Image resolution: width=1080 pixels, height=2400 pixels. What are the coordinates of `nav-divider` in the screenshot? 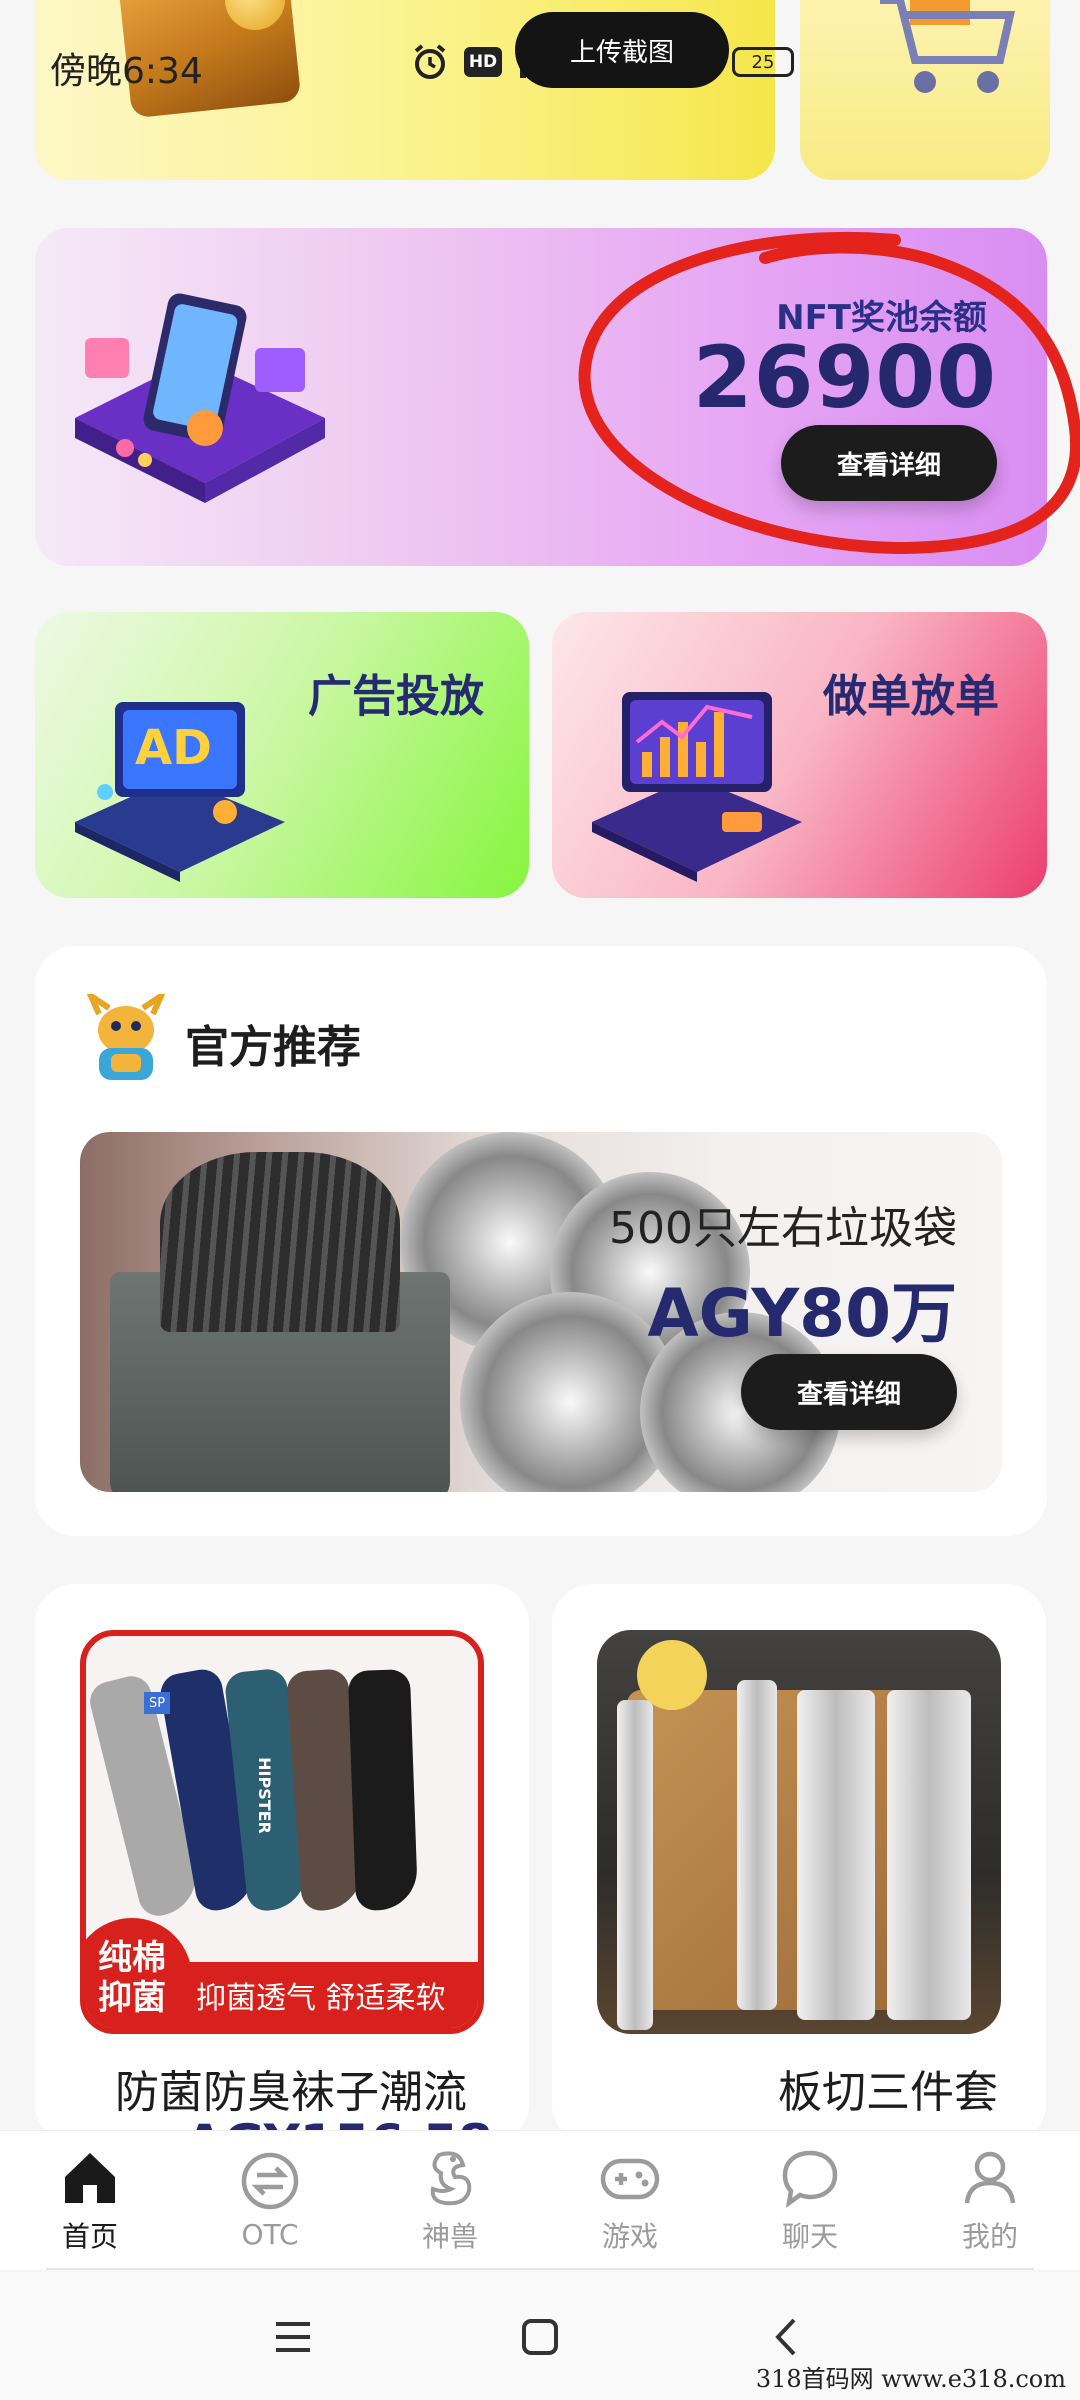 It's located at (540, 2269).